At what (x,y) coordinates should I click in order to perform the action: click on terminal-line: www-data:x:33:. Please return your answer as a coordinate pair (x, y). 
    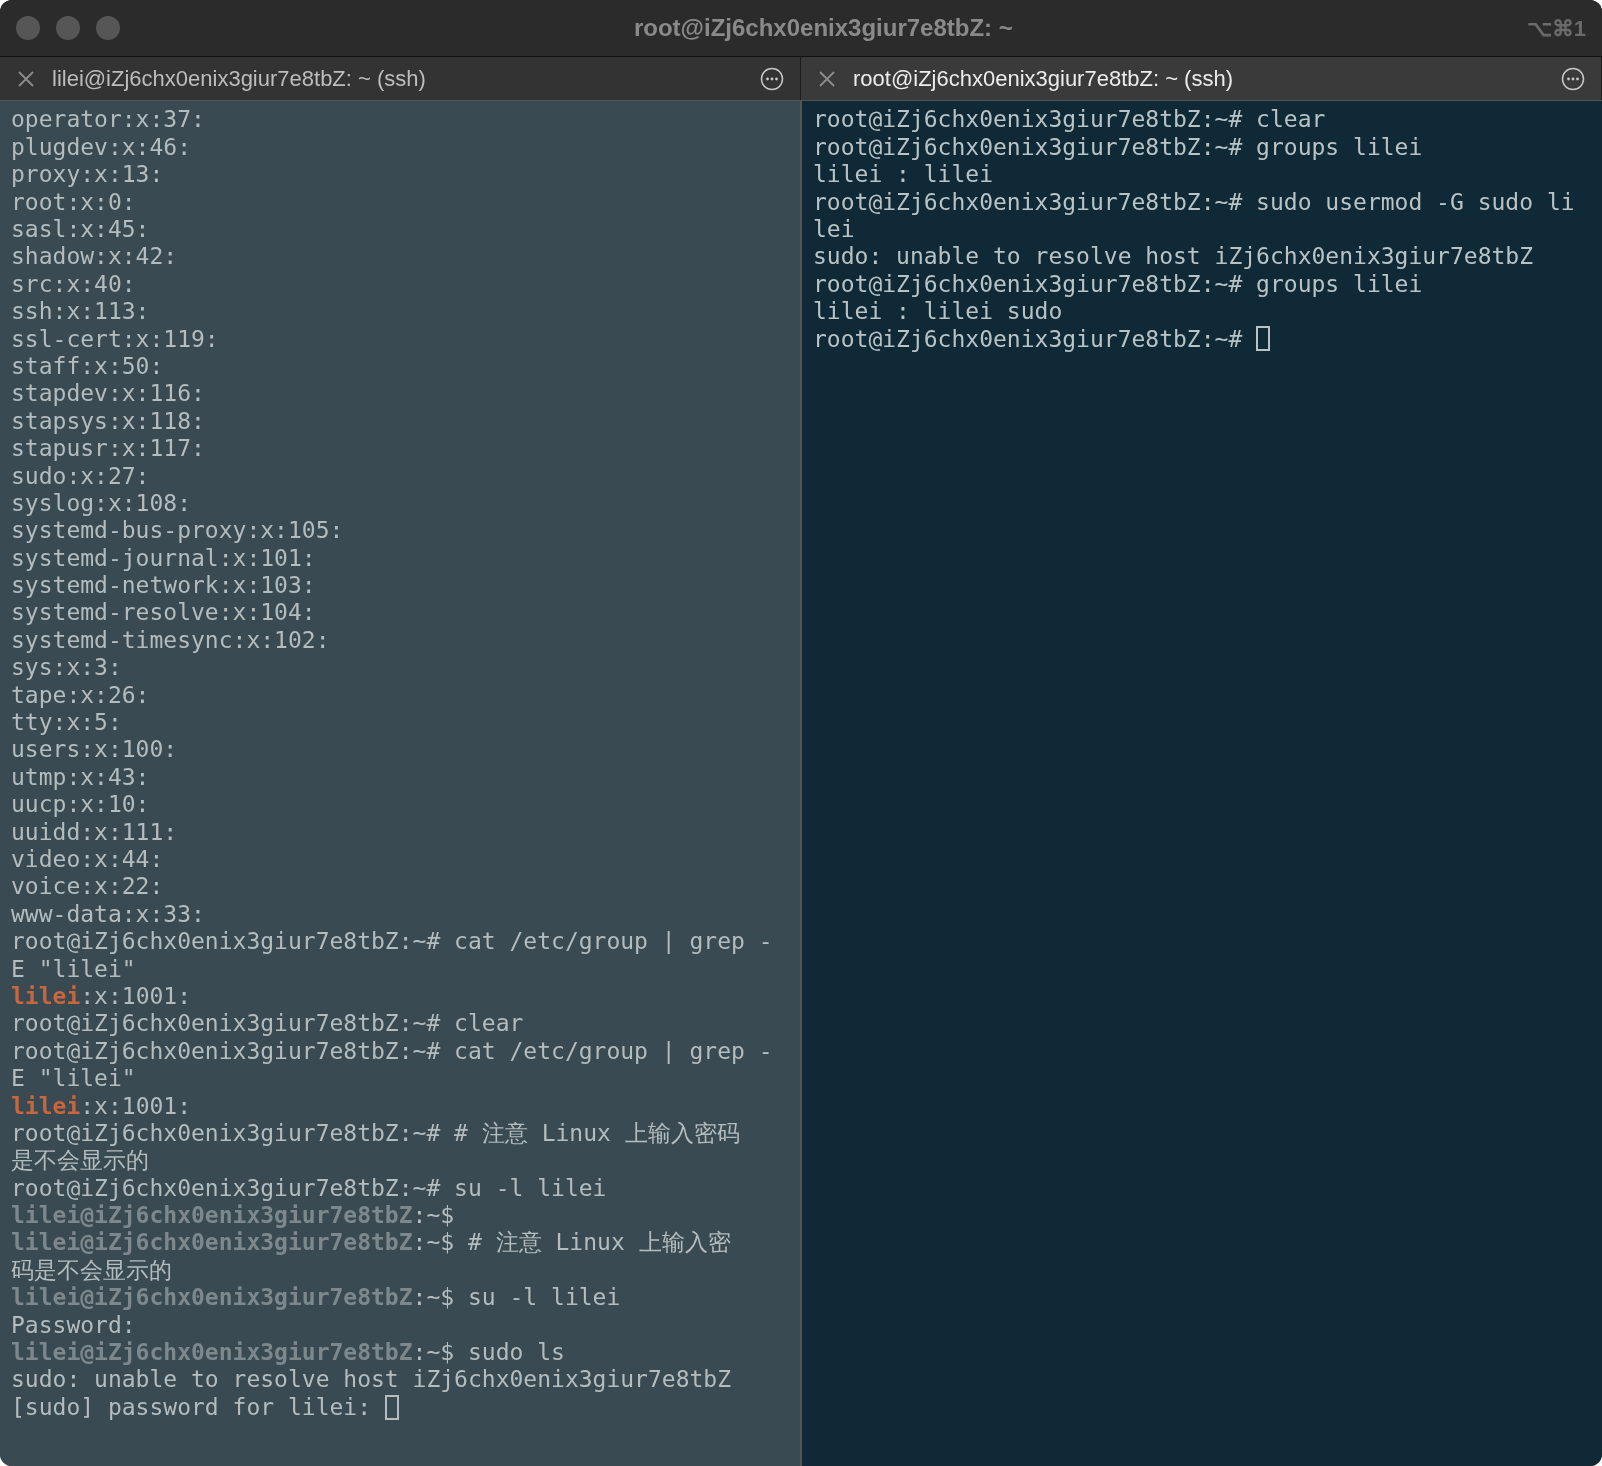
    Looking at the image, I should click on (108, 914).